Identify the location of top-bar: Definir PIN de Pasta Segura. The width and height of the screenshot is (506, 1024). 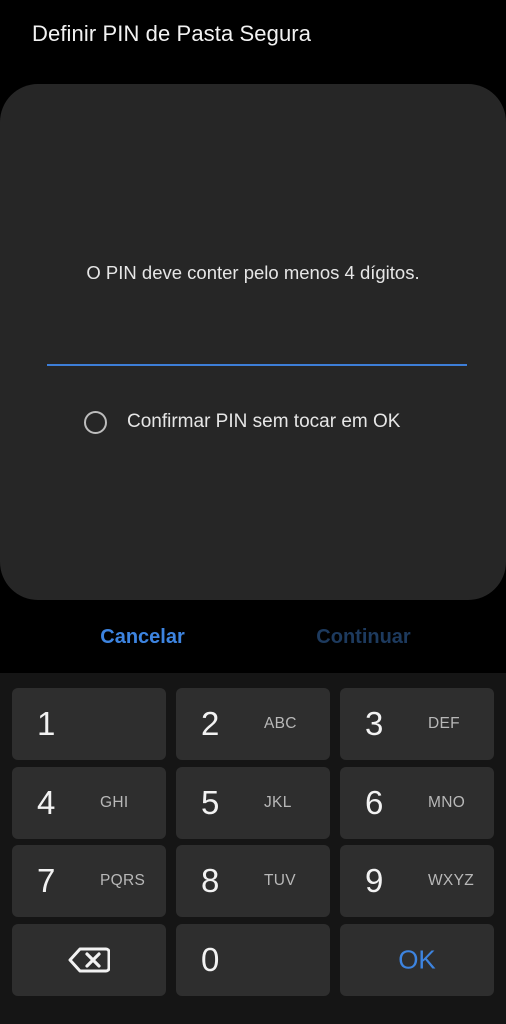
(253, 39).